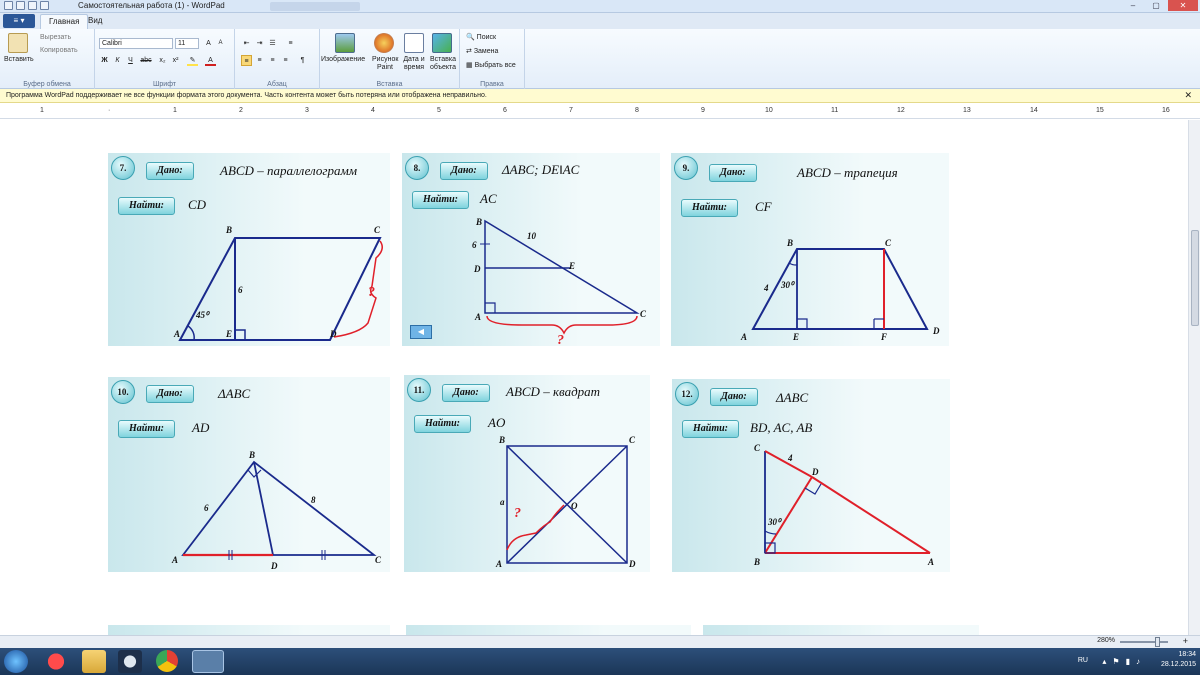  What do you see at coordinates (55, 37) in the screenshot?
I see `cut-button: Вырезать` at bounding box center [55, 37].